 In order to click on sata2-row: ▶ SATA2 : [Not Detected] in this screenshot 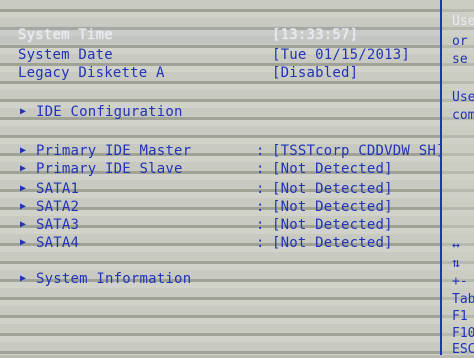, I will do `click(220, 207)`.